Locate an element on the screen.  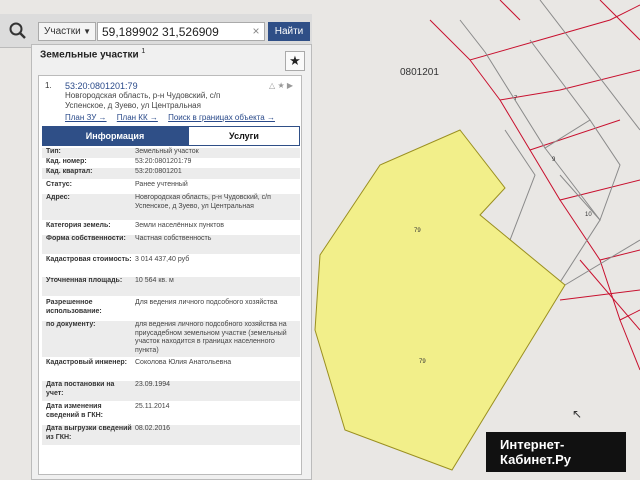
table-row: Дата постановки на учет: 23.09.1994 is located at coordinates (171, 391).